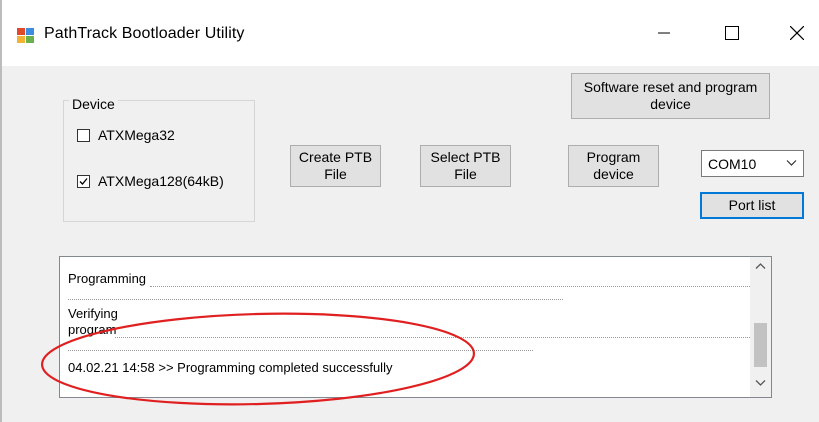 The image size is (819, 422). I want to click on maximize-button, so click(732, 33).